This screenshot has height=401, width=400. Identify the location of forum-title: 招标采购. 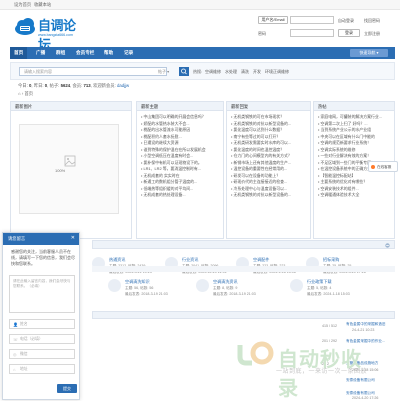
(331, 260).